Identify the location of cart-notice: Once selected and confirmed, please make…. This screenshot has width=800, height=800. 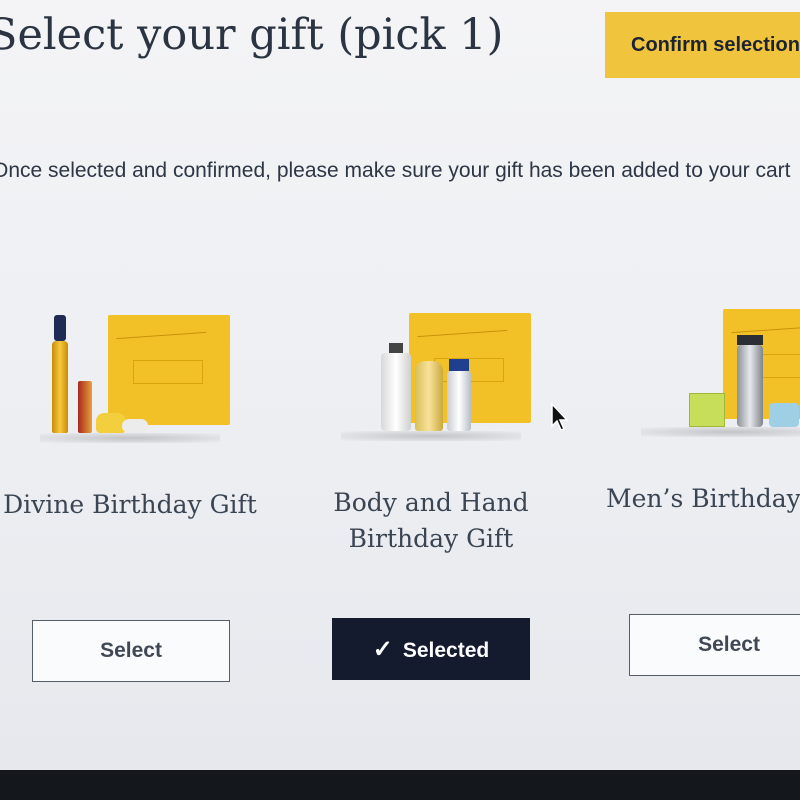
(395, 170).